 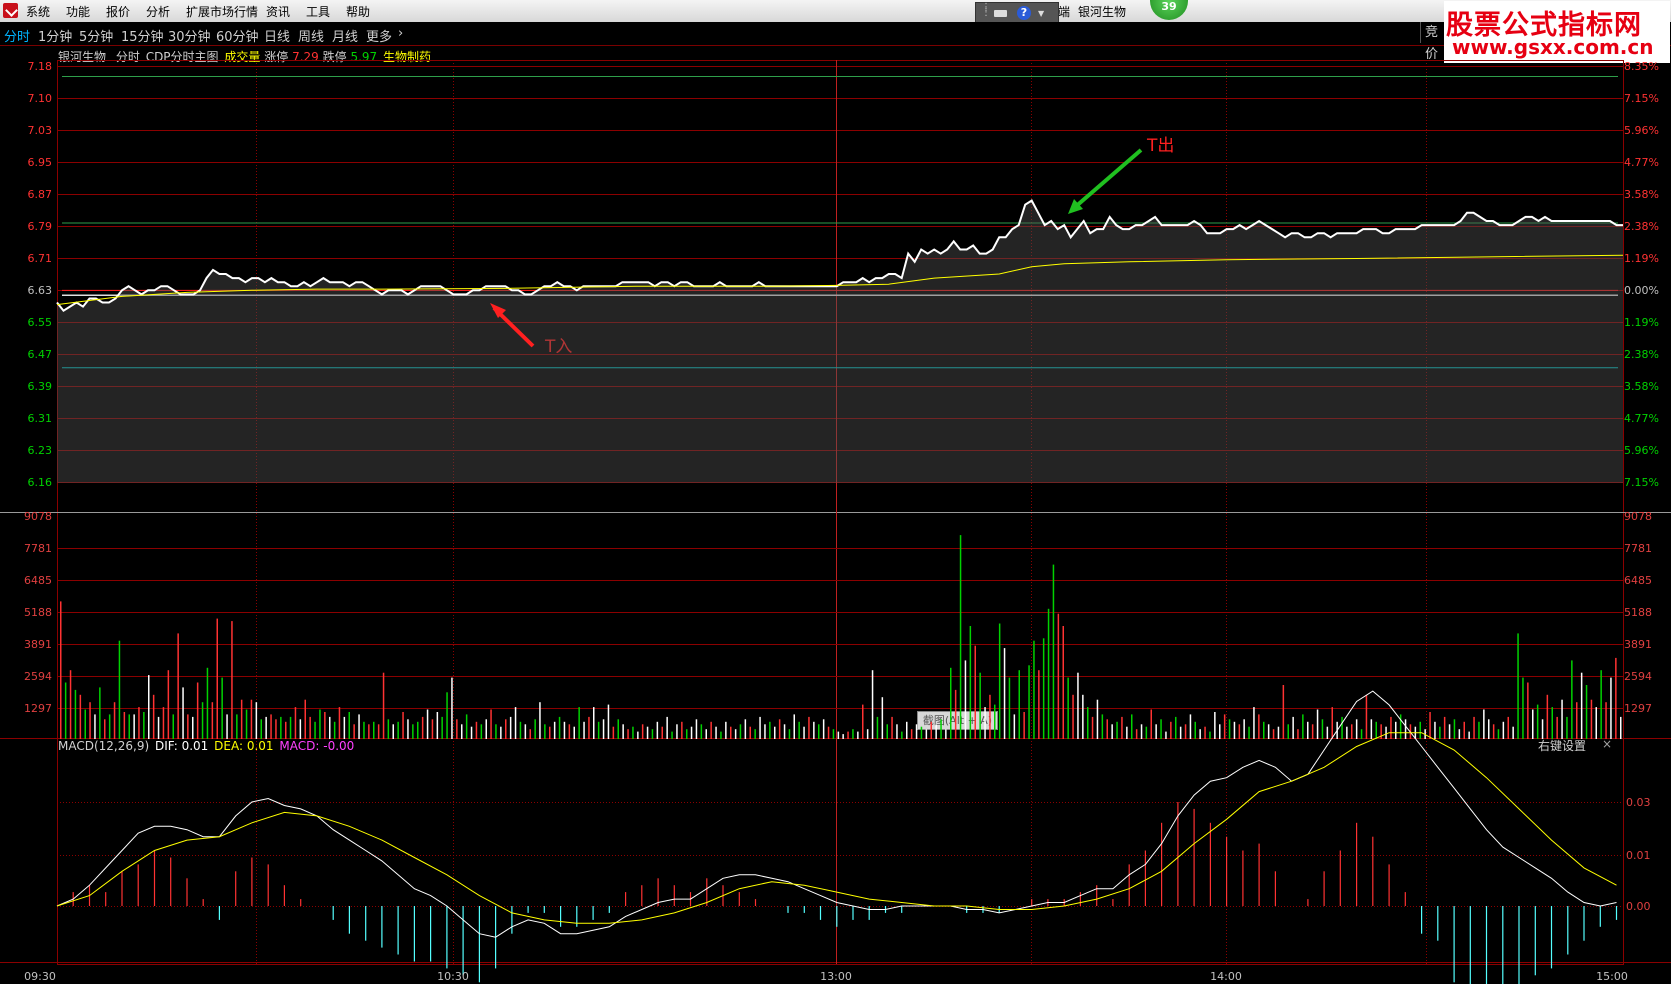 I want to click on menu-system: 系统, so click(x=38, y=11).